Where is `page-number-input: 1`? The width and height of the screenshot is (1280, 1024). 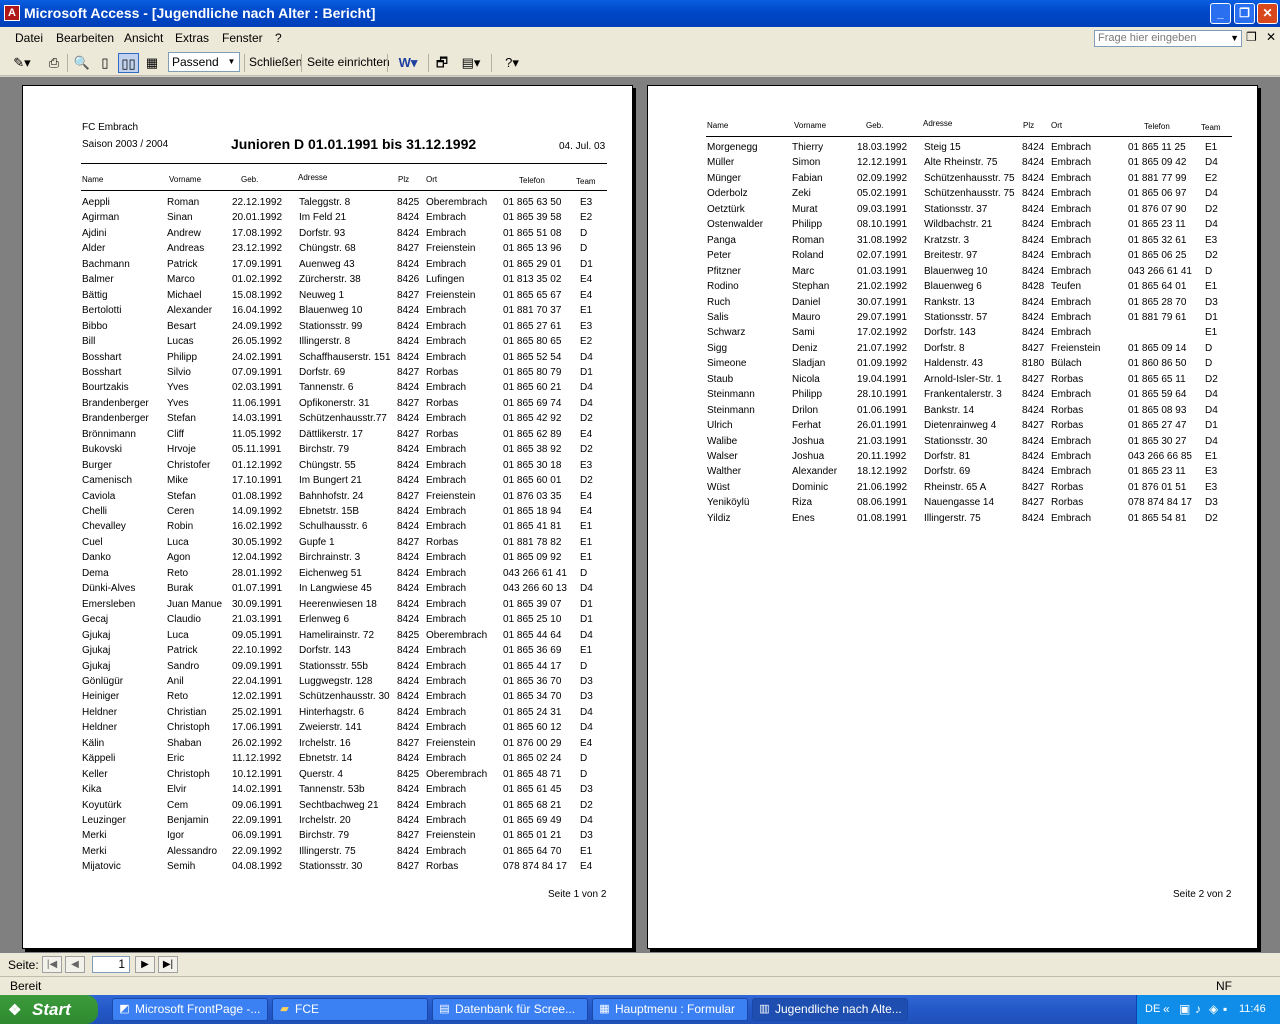
page-number-input: 1 is located at coordinates (111, 964).